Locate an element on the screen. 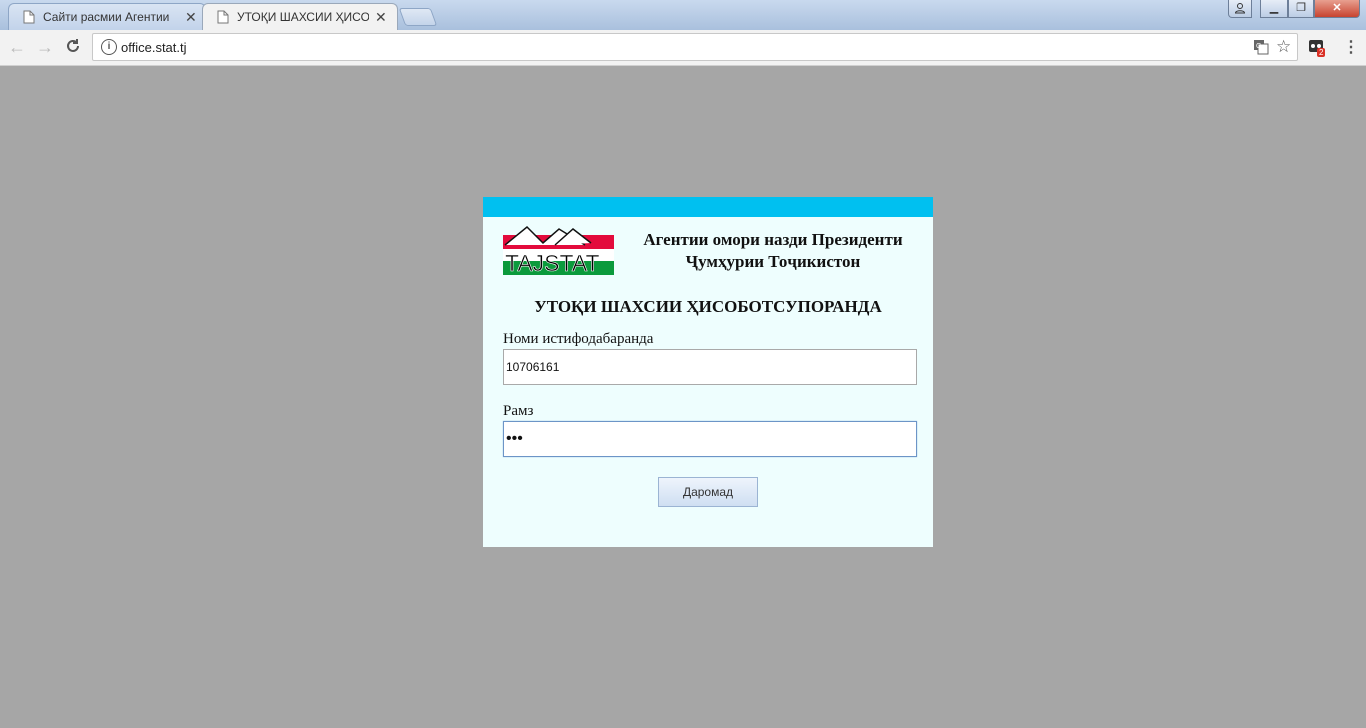 This screenshot has height=728, width=1366. tab-official-site: Сайти расмии Агентии ✕ is located at coordinates (107, 16).